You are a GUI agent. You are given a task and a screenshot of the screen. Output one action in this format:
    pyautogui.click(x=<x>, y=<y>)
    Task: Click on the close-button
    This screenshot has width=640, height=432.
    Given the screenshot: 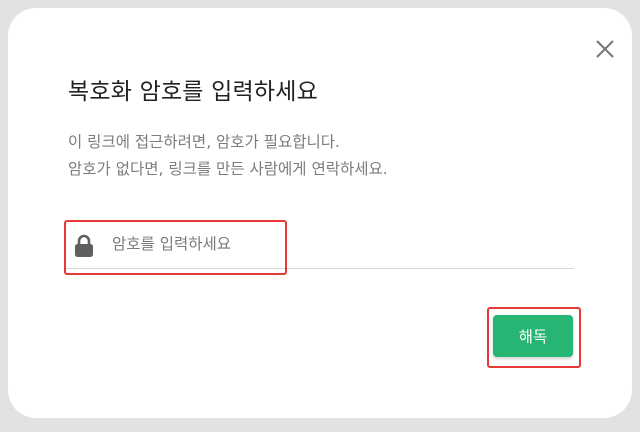 What is the action you would take?
    pyautogui.click(x=605, y=49)
    